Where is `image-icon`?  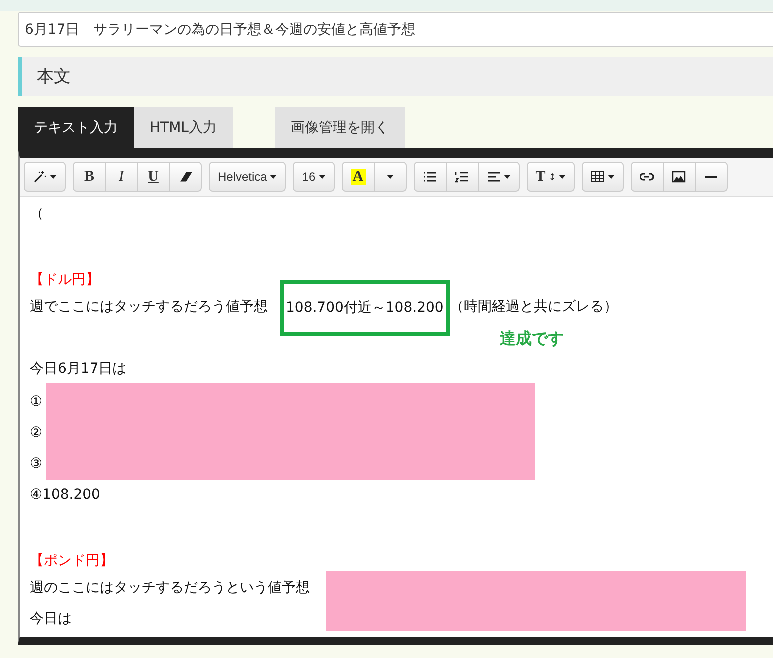
image-icon is located at coordinates (679, 177).